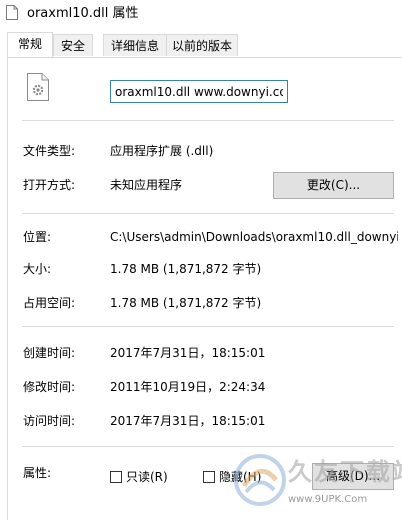 The height and width of the screenshot is (520, 402). Describe the element at coordinates (135, 45) in the screenshot. I see `tab-details: 详细信息` at that location.